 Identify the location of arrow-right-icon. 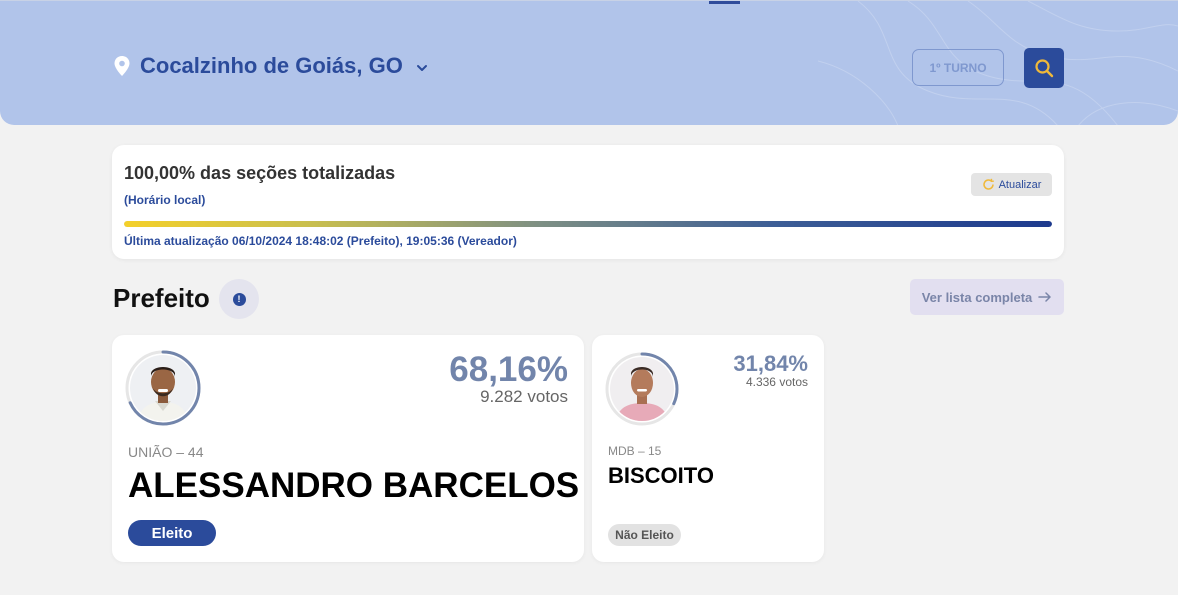
(1045, 297).